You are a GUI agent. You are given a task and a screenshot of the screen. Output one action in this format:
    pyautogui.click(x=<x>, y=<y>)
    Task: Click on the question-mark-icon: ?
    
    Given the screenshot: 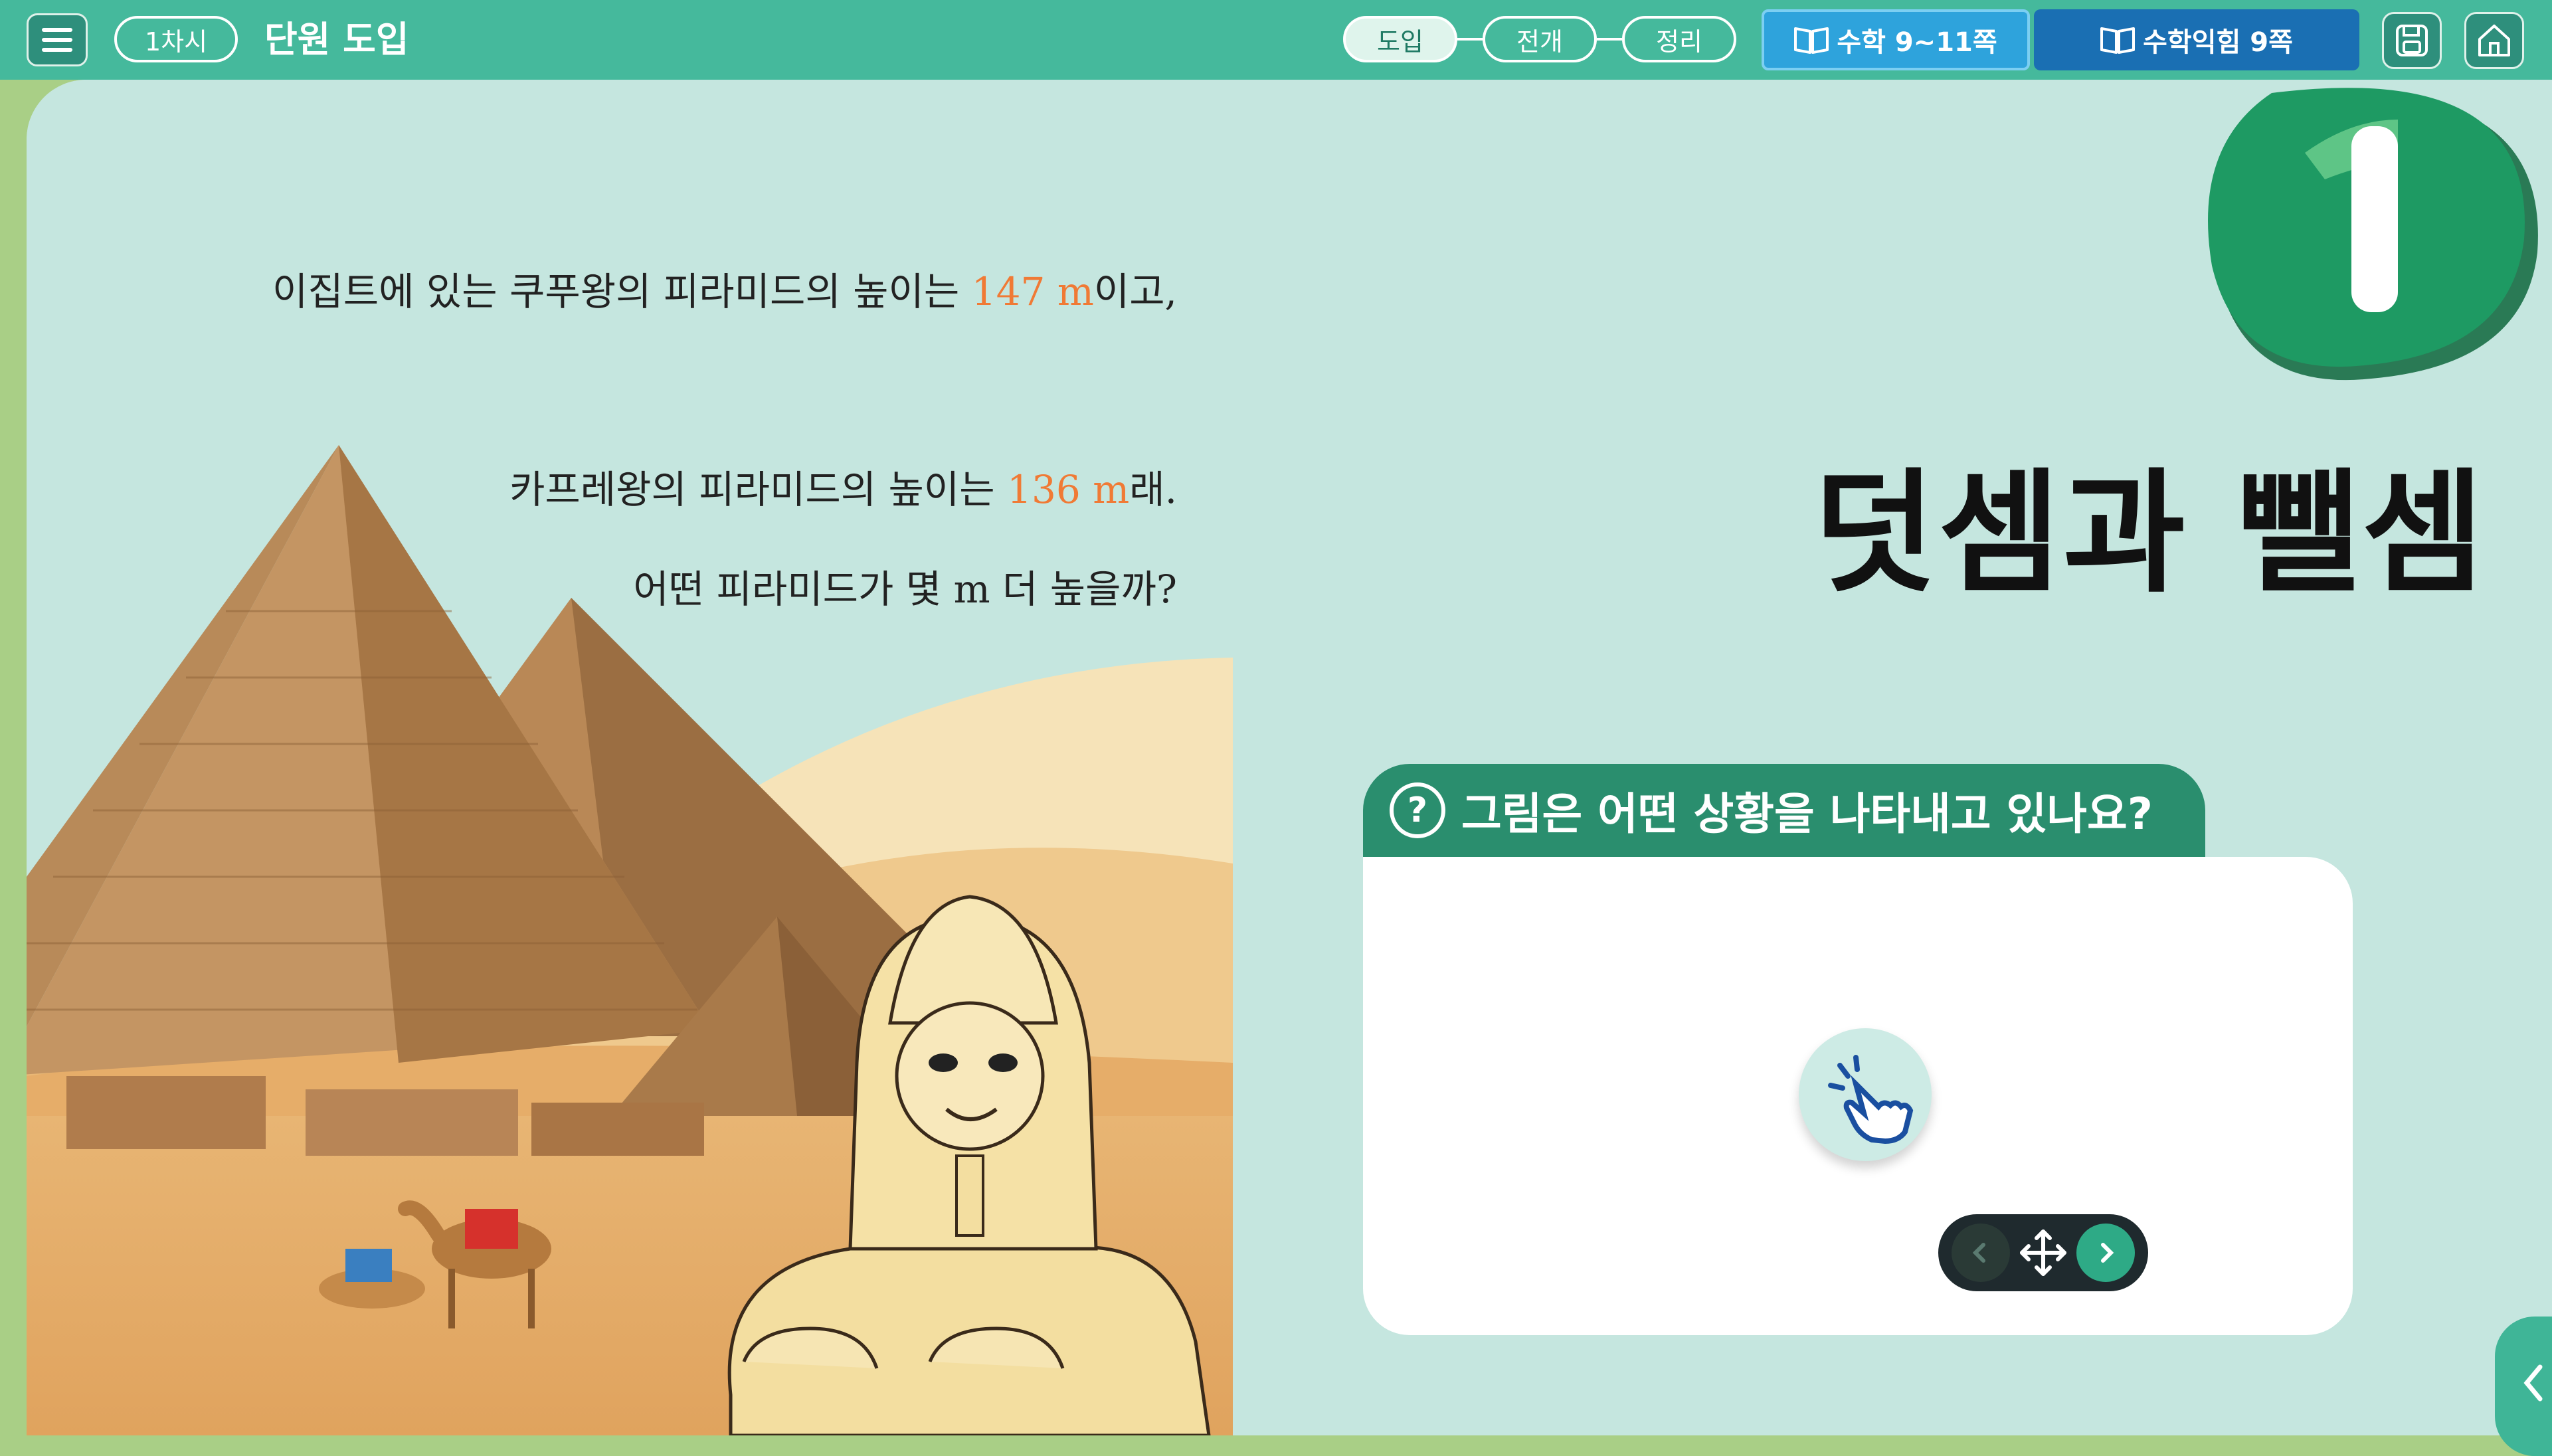 What is the action you would take?
    pyautogui.click(x=1418, y=810)
    